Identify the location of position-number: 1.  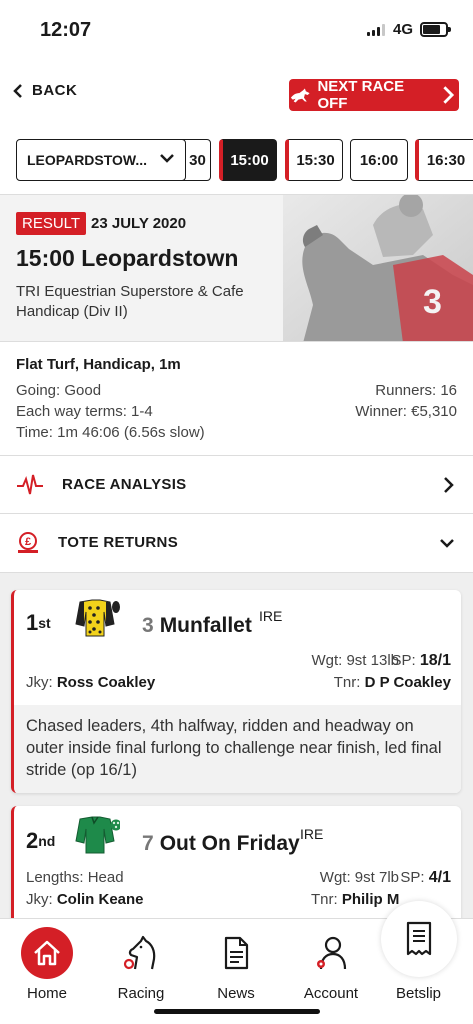
(32, 622).